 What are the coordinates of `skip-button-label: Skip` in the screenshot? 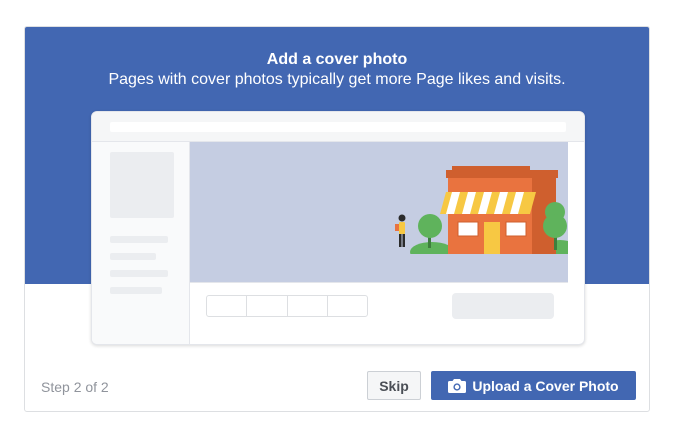 It's located at (394, 385).